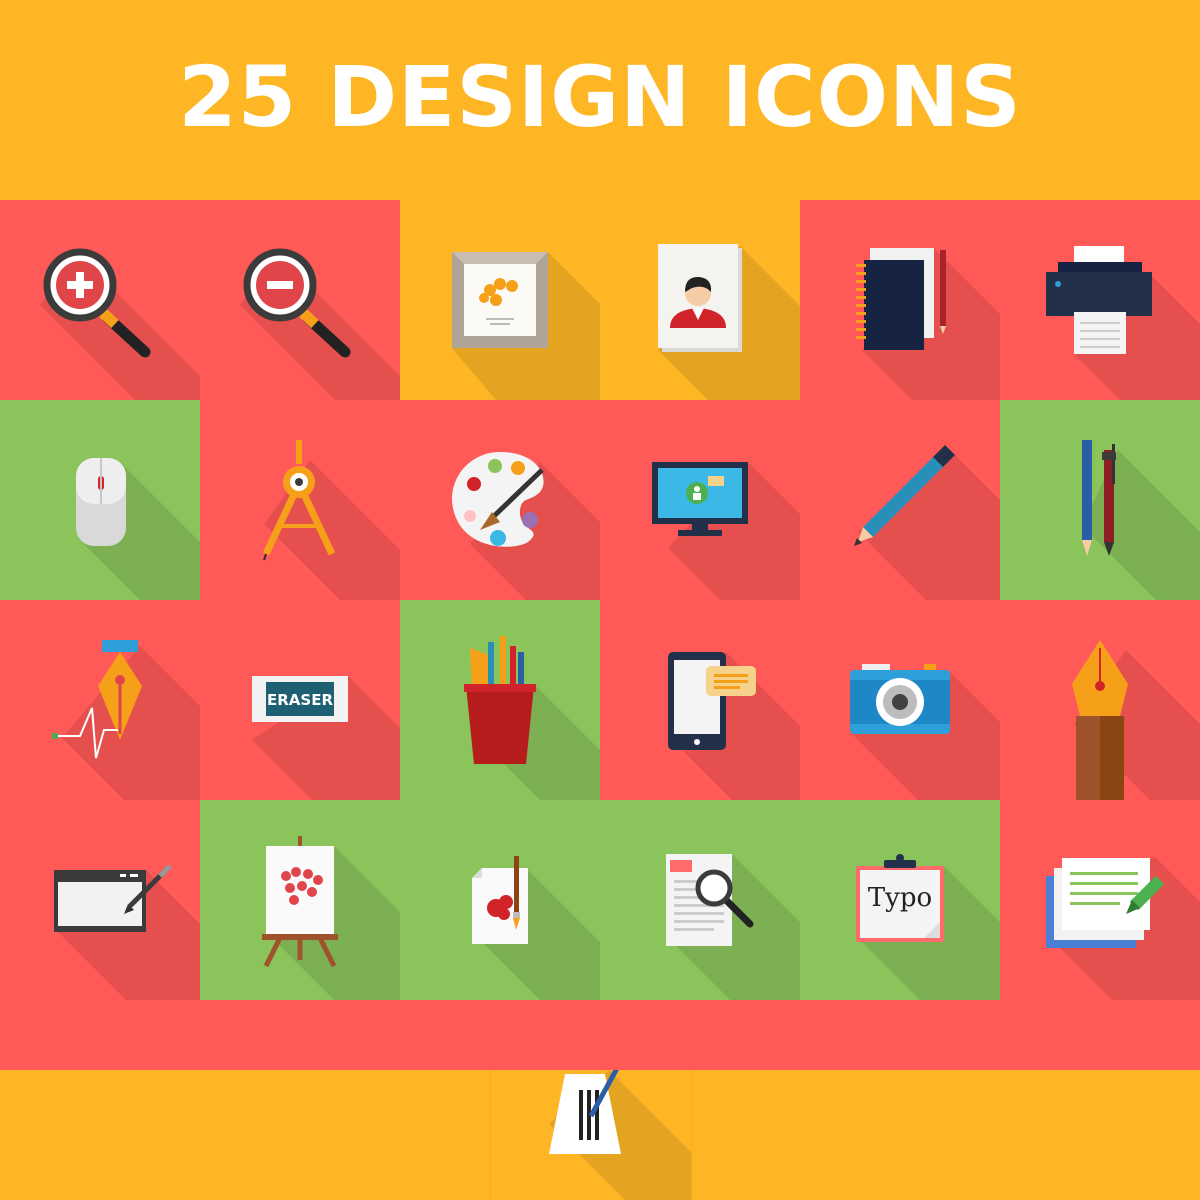  What do you see at coordinates (1136, 720) in the screenshot?
I see `fountain-pen-nib-icon` at bounding box center [1136, 720].